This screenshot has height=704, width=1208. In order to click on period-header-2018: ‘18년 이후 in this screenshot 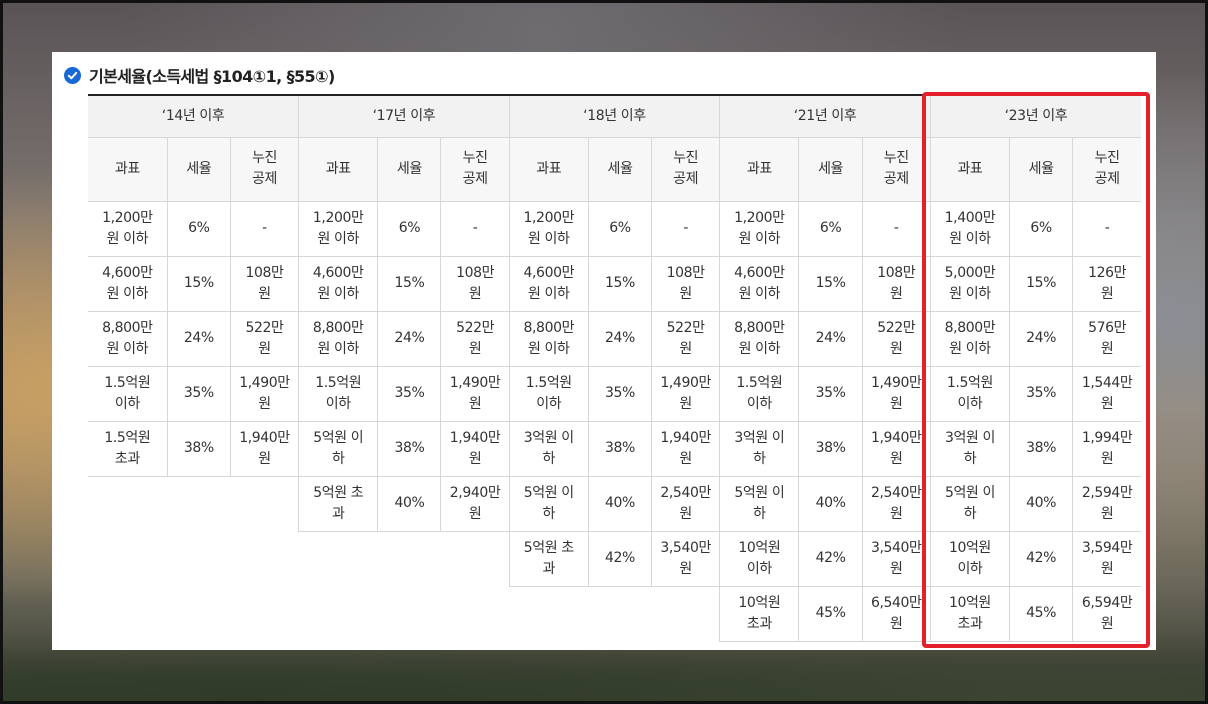, I will do `click(614, 116)`.